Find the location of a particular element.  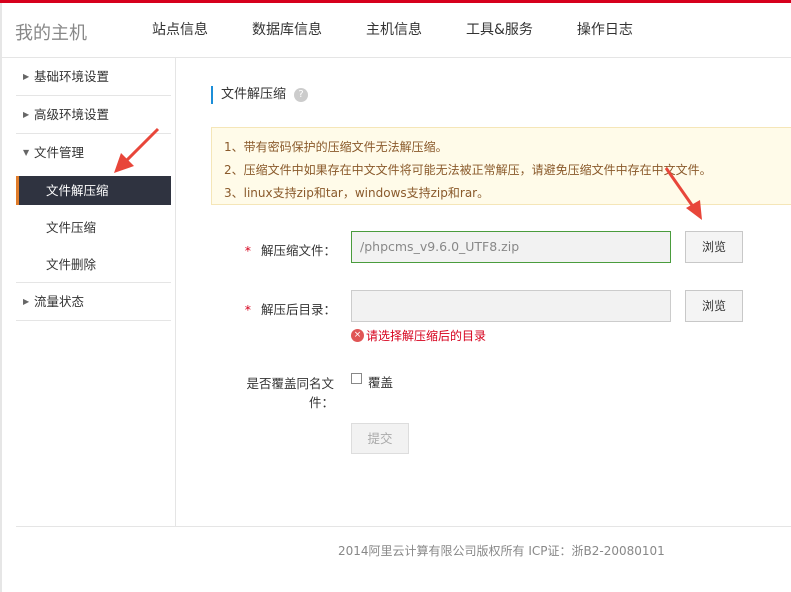

error-text: 请选择解压缩后的目录 is located at coordinates (426, 336).